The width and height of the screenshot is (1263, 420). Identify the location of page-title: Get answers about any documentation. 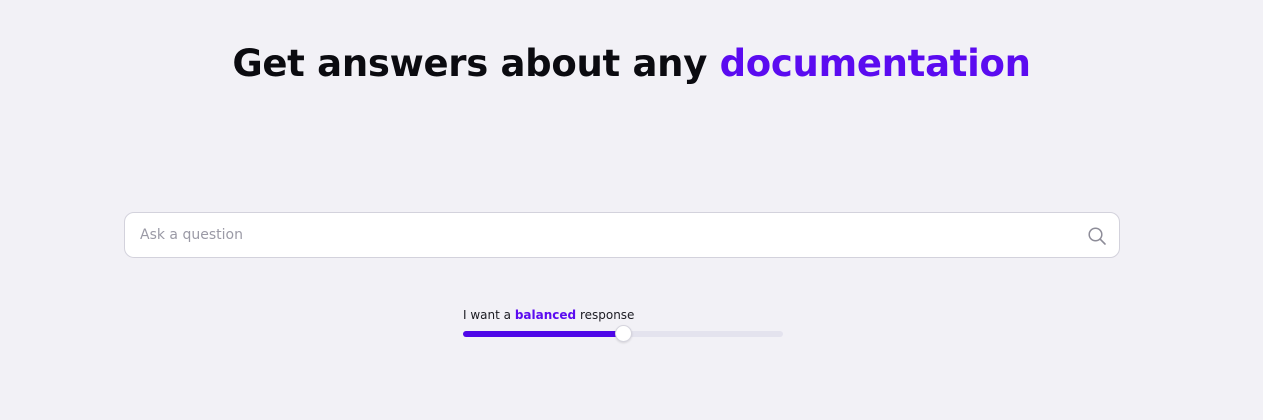
(631, 64).